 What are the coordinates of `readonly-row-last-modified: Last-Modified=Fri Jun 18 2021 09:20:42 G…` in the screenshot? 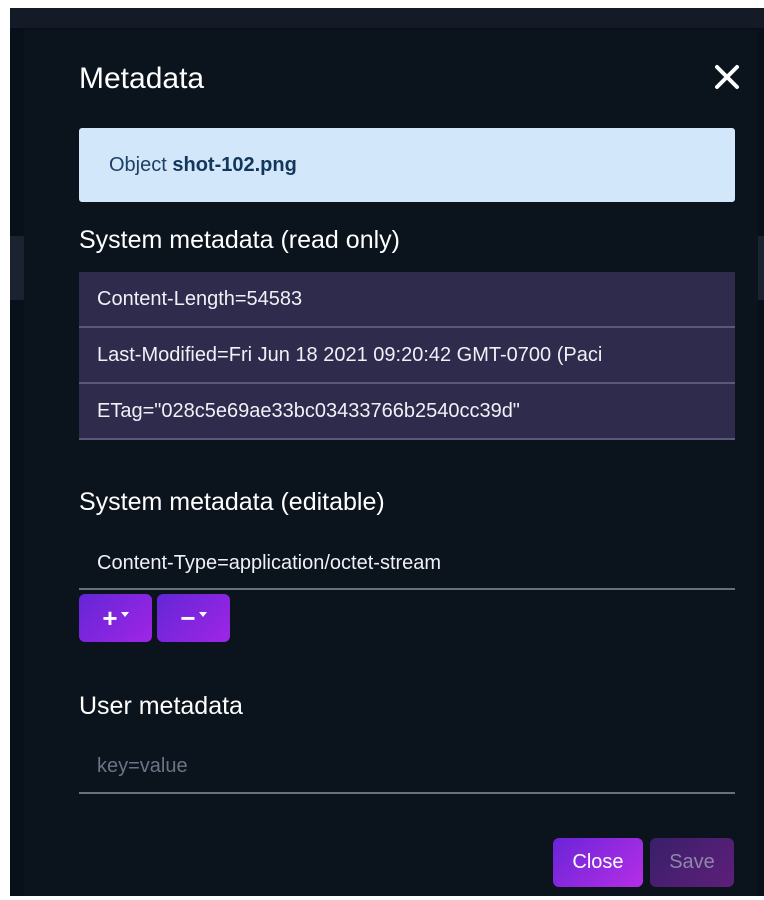 It's located at (407, 356).